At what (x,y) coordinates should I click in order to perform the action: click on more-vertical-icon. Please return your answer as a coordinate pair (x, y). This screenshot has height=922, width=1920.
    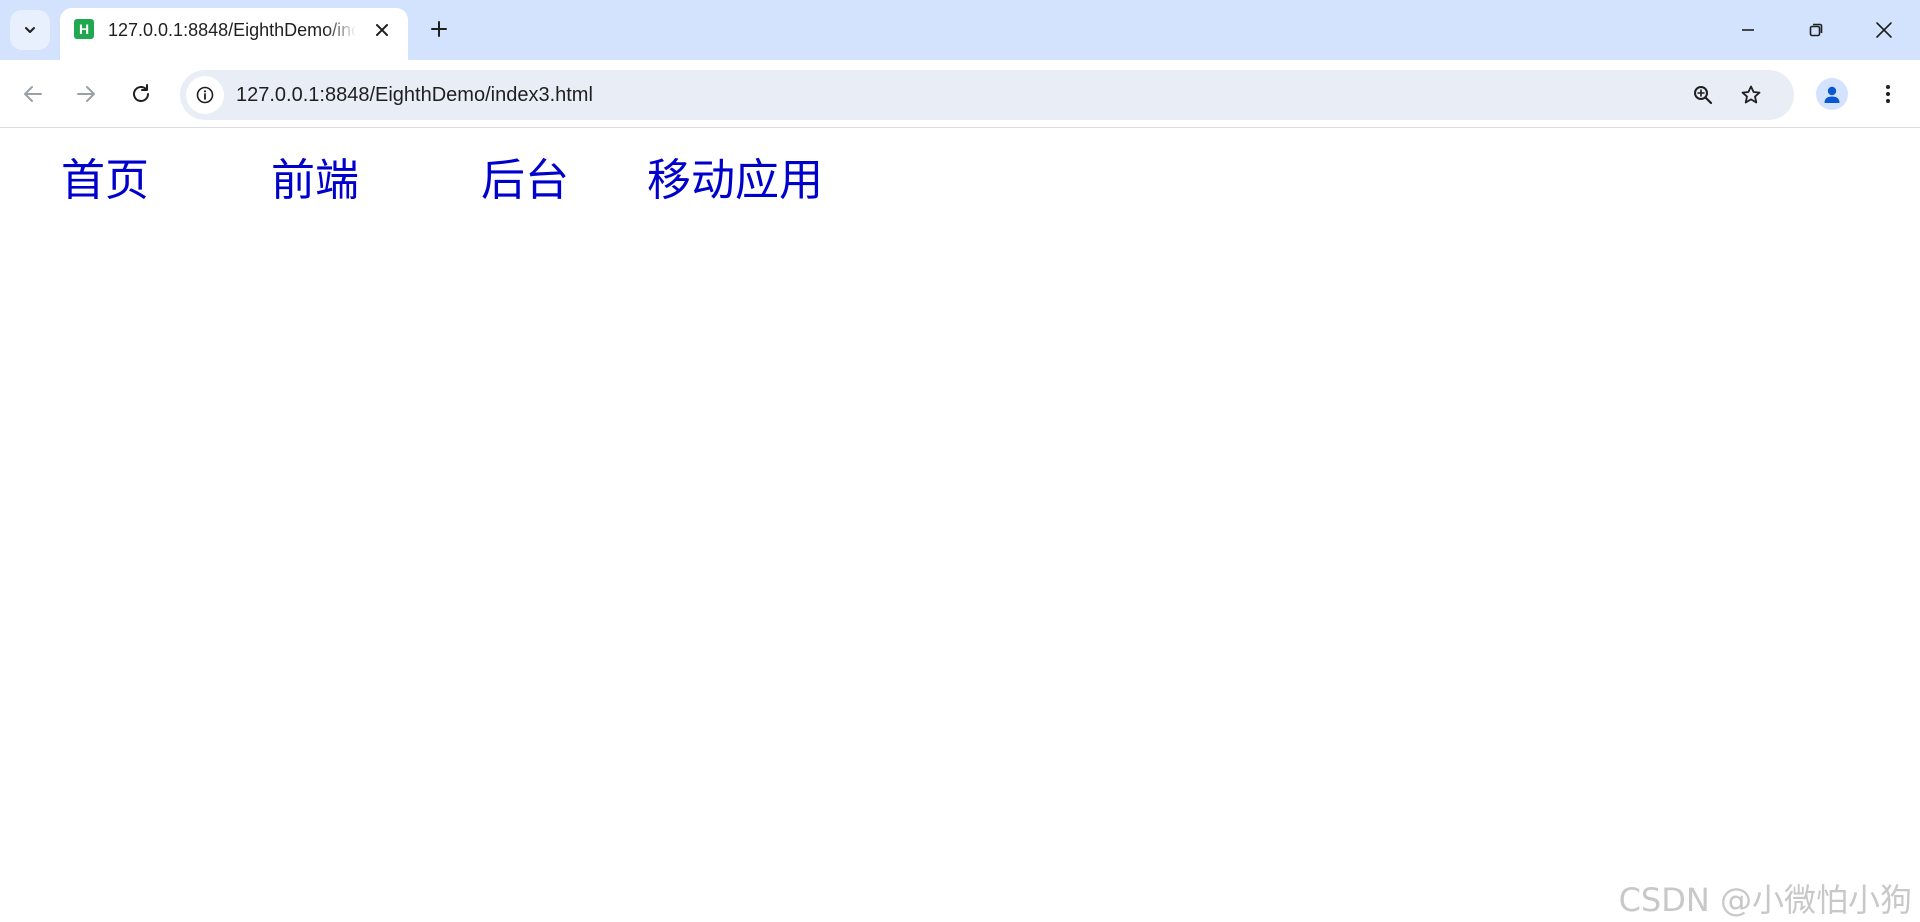
    Looking at the image, I should click on (1888, 94).